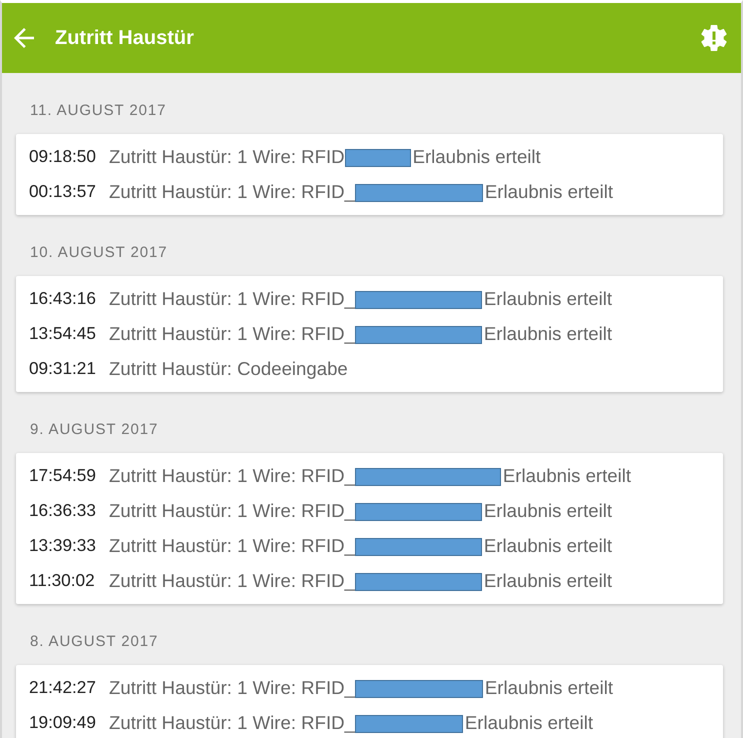 This screenshot has width=743, height=738. What do you see at coordinates (62, 368) in the screenshot?
I see `entry-time: 09:31:21` at bounding box center [62, 368].